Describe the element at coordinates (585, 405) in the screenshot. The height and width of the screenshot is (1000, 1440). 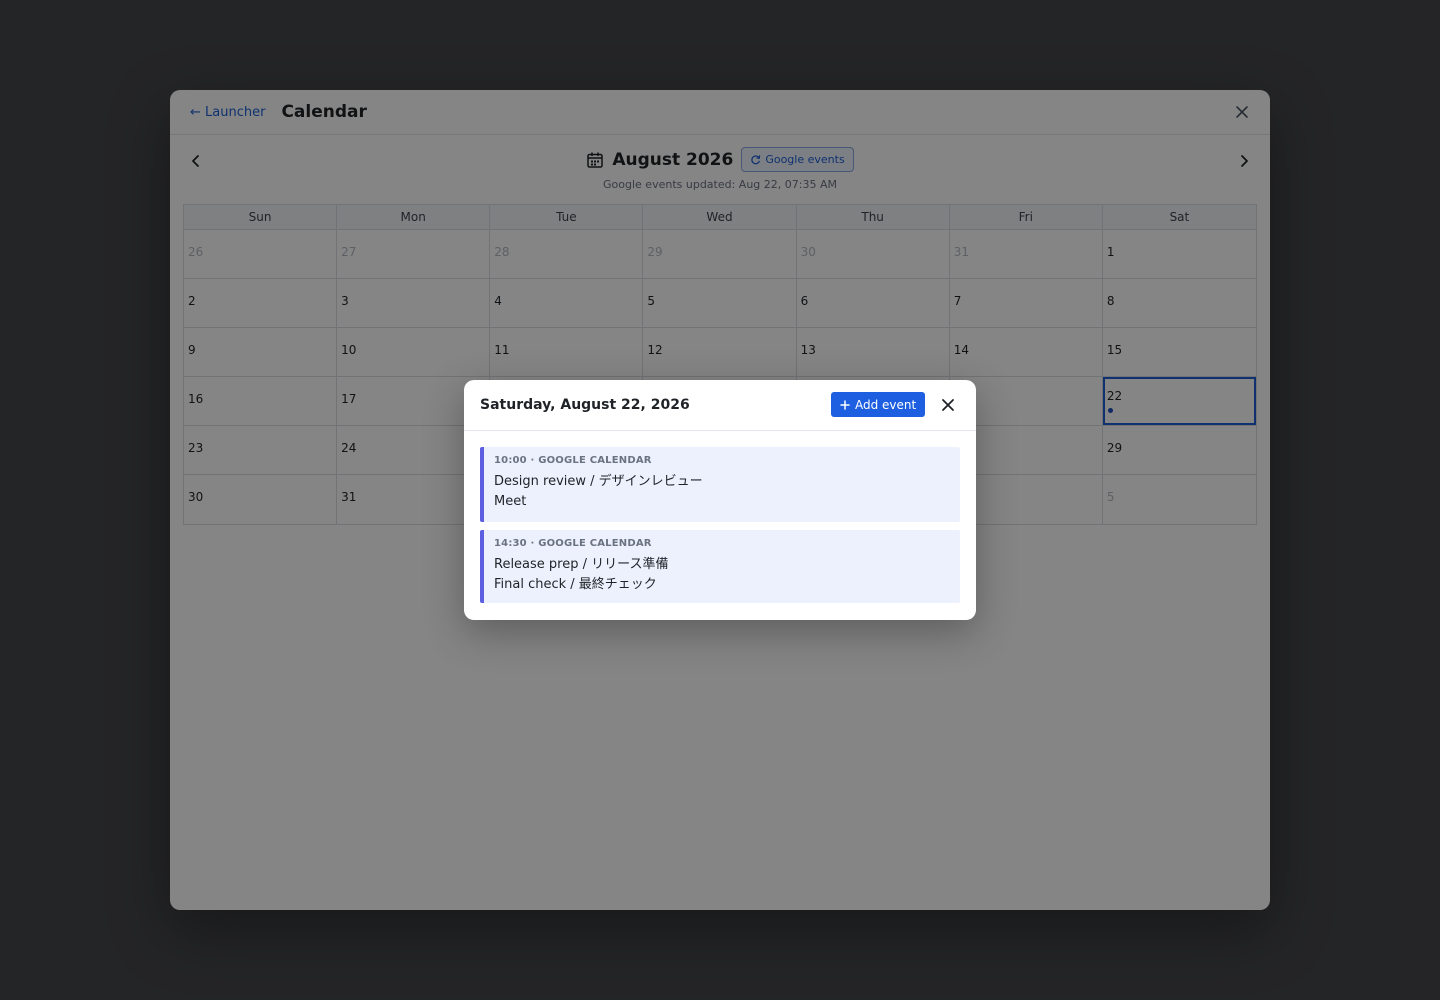
I see `modal-title: Saturday, August 22, 2026` at that location.